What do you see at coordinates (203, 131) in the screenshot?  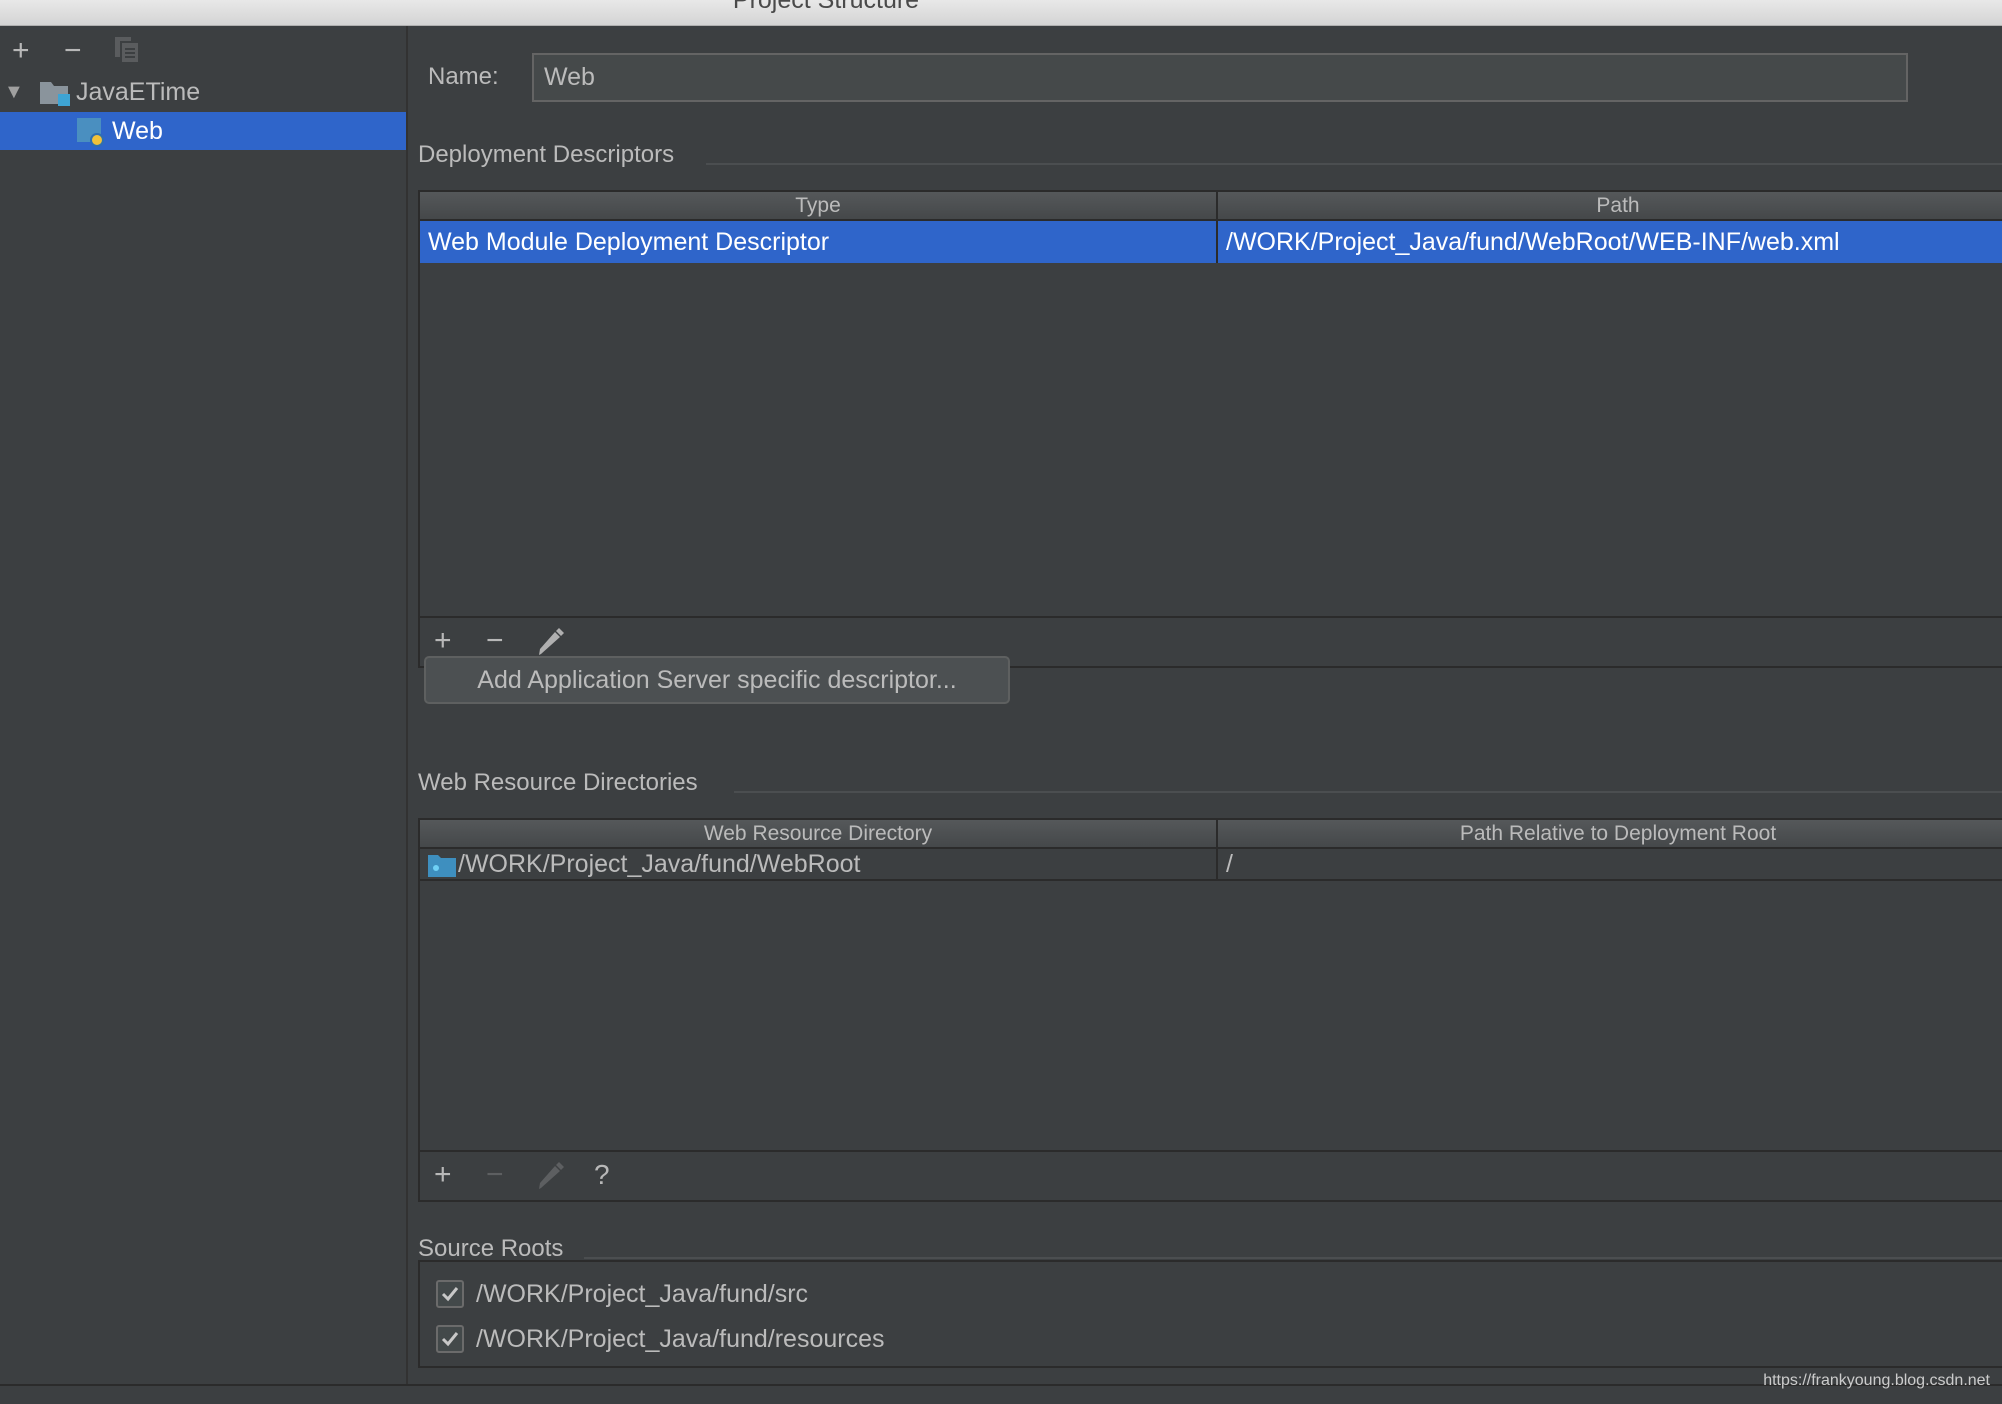 I see `tree-item-web: Web` at bounding box center [203, 131].